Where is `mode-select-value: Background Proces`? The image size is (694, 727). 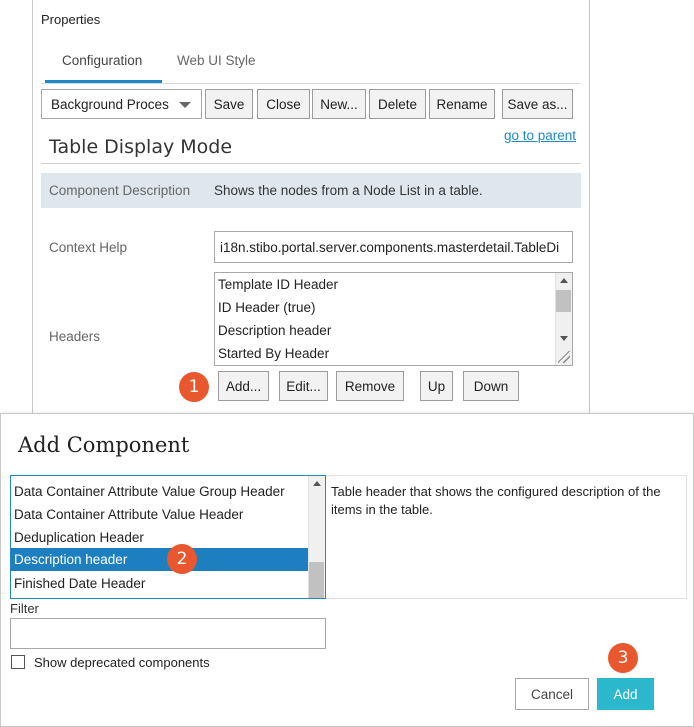 mode-select-value: Background Proces is located at coordinates (110, 104).